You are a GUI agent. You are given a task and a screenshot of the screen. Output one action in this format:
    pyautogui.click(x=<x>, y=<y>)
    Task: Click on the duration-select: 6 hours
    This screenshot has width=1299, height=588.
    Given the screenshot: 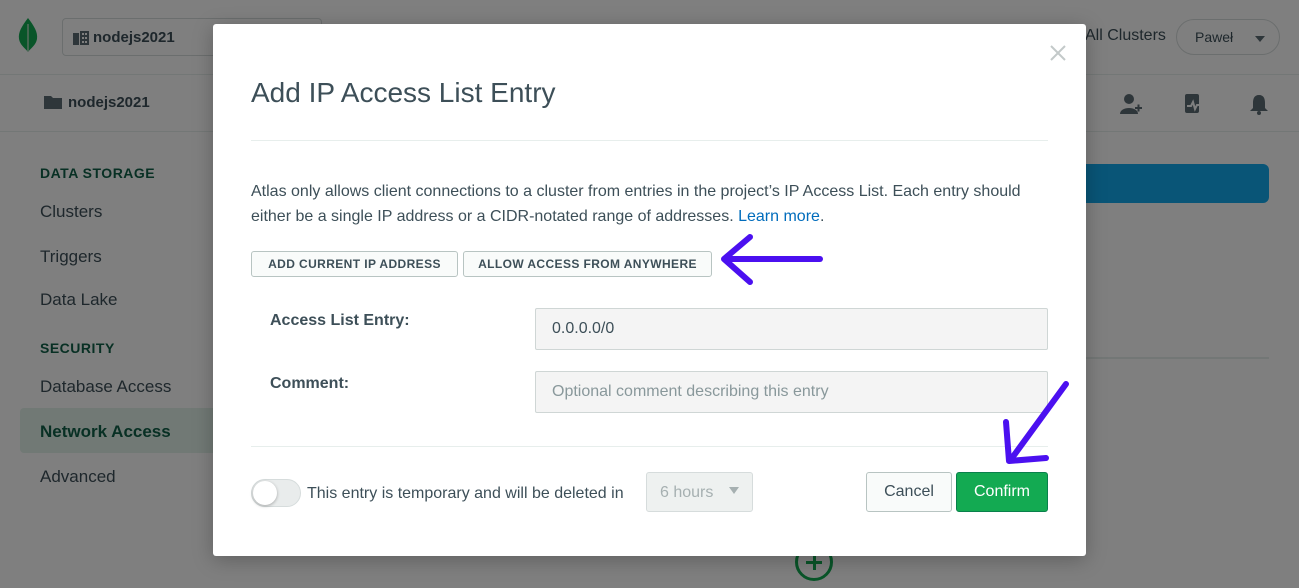 What is the action you would take?
    pyautogui.click(x=699, y=492)
    